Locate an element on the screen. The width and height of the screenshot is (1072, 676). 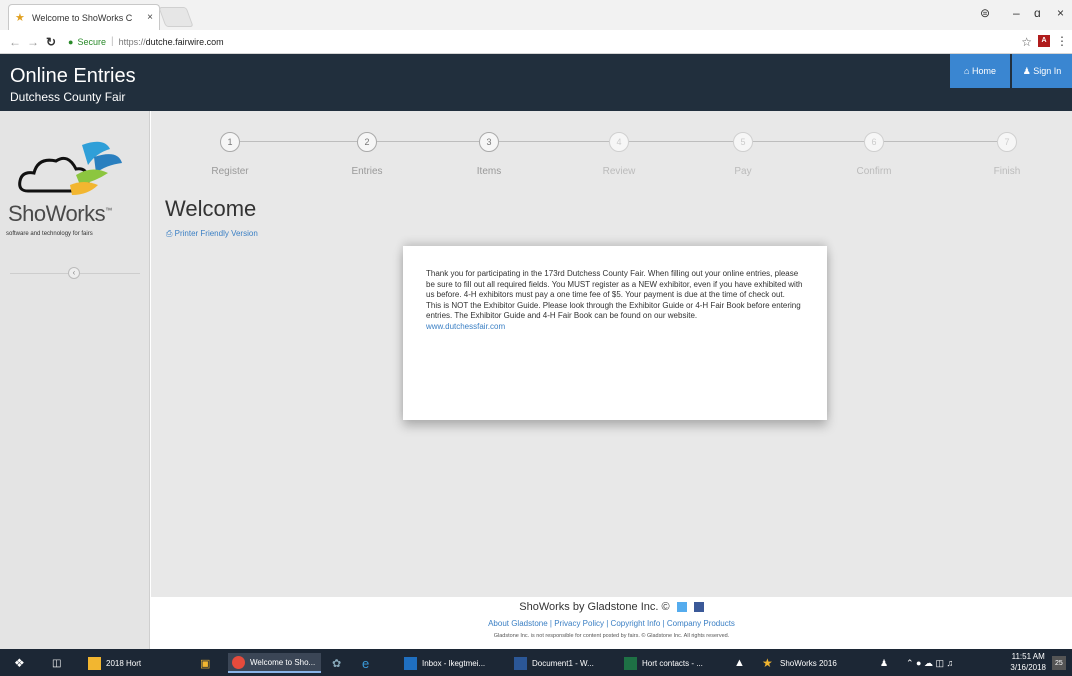
footer-brand-text: ShoWorks by Gladstone Inc. © is located at coordinates (594, 607).